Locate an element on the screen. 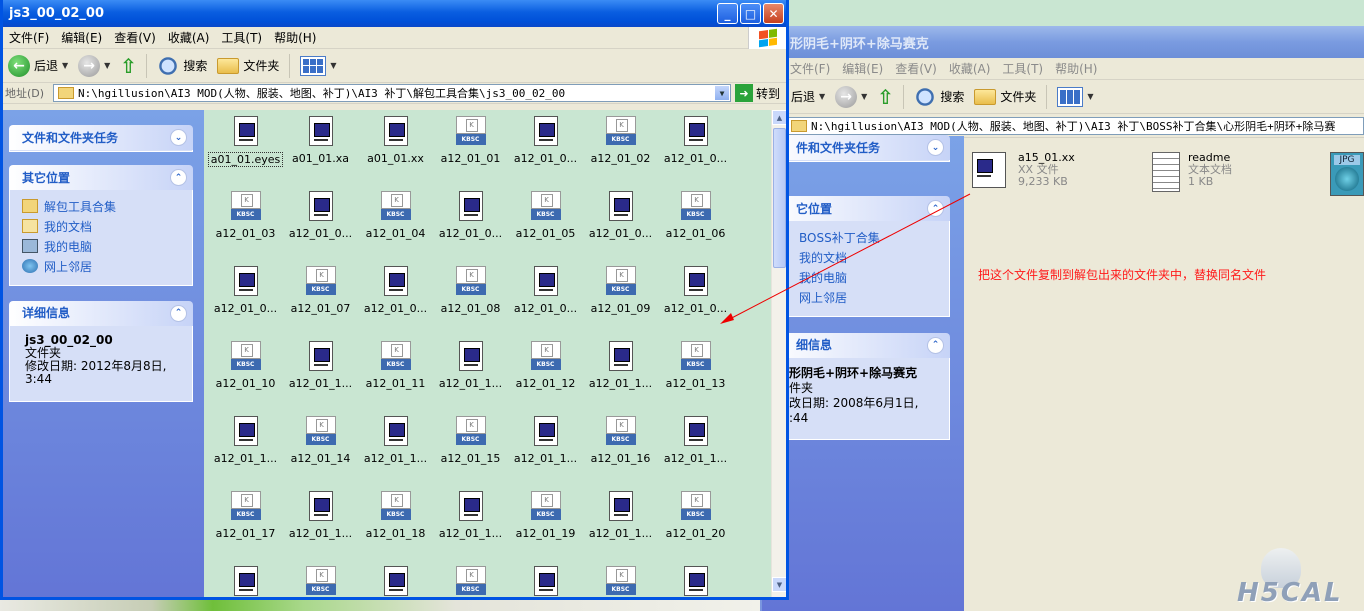 The image size is (1364, 611). back-menu-edit: 编辑(E) is located at coordinates (862, 68).